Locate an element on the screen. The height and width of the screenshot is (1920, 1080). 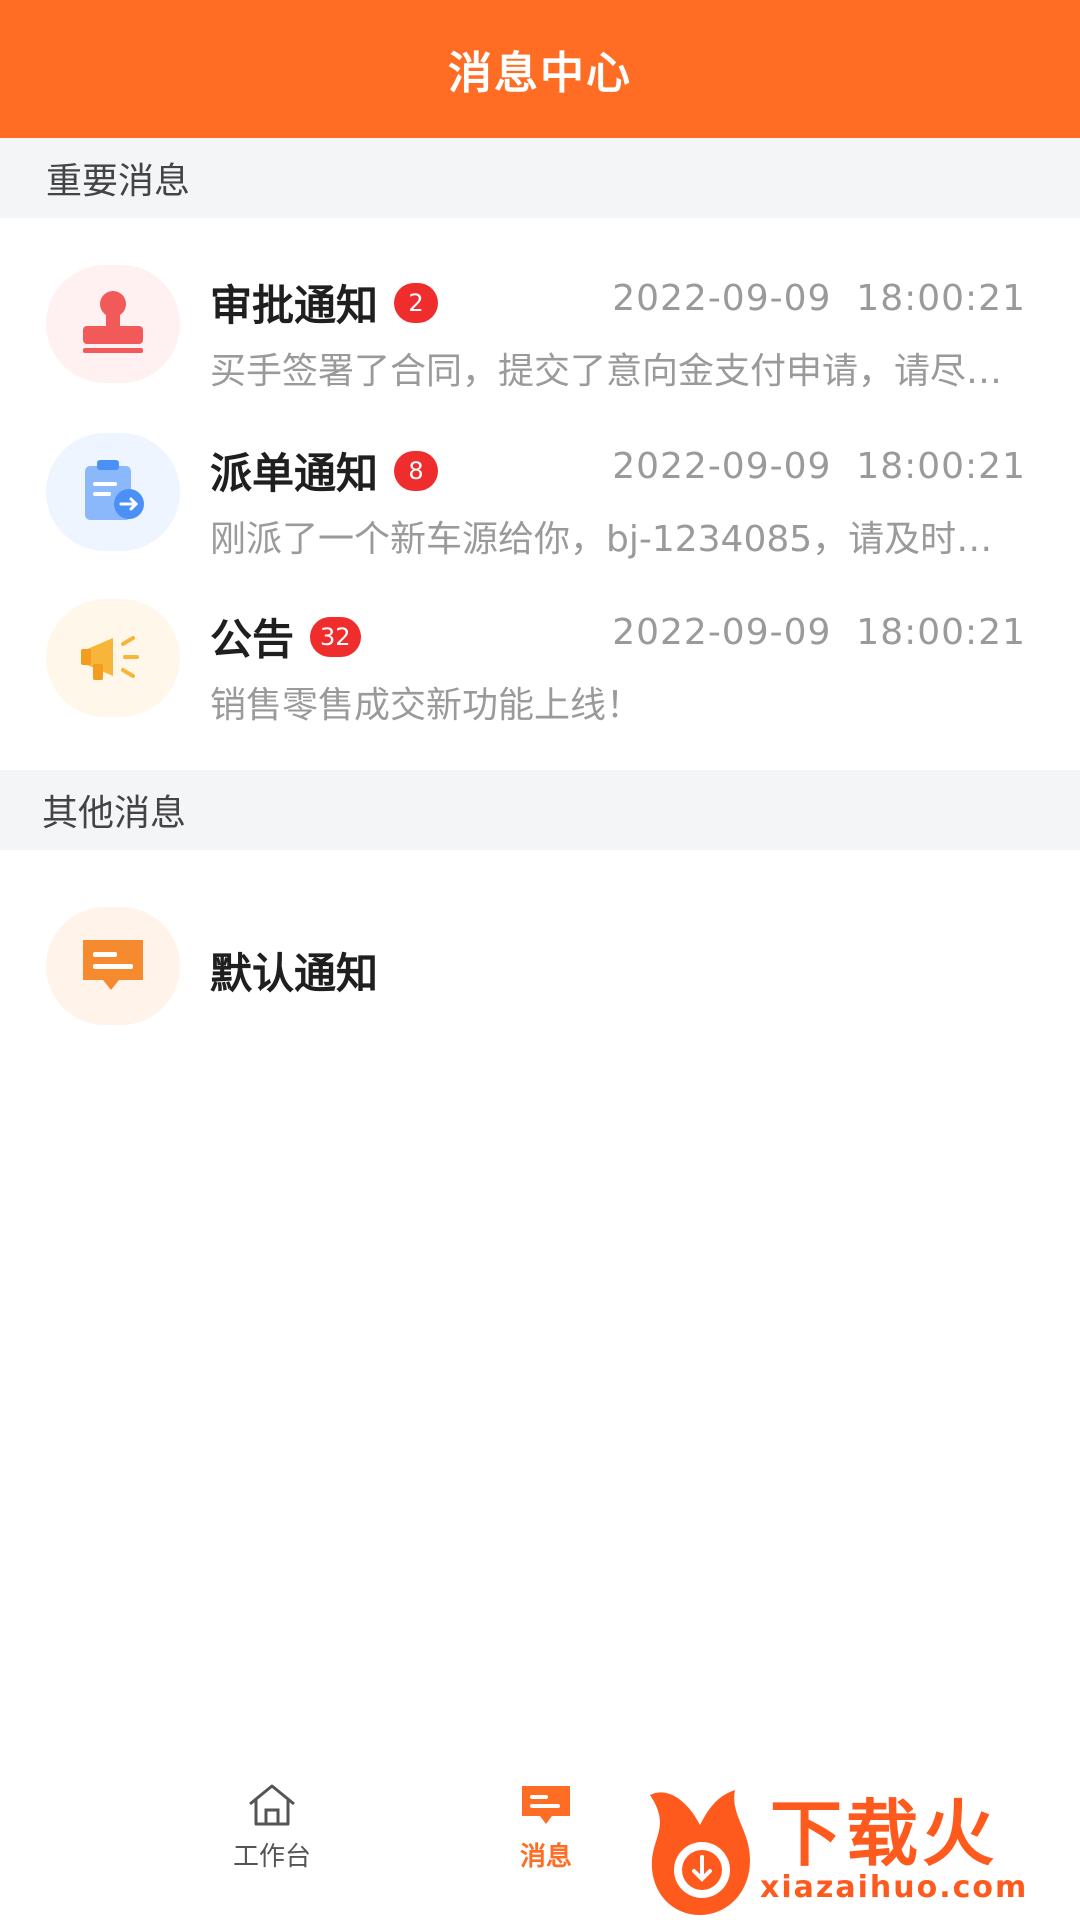
watermark-logo: 下载火 xiazaihuo.com is located at coordinates (860, 1847).